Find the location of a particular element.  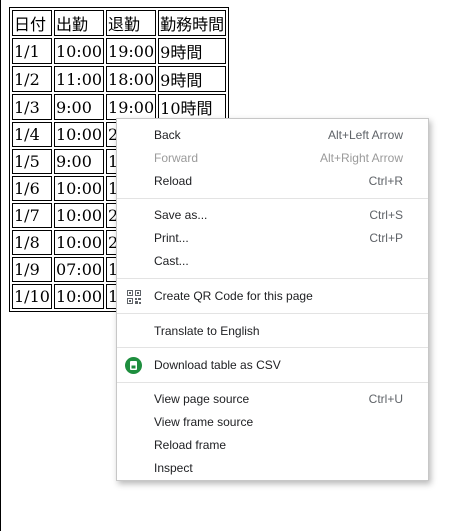

header-clock-in: 出勤 is located at coordinates (79, 23).